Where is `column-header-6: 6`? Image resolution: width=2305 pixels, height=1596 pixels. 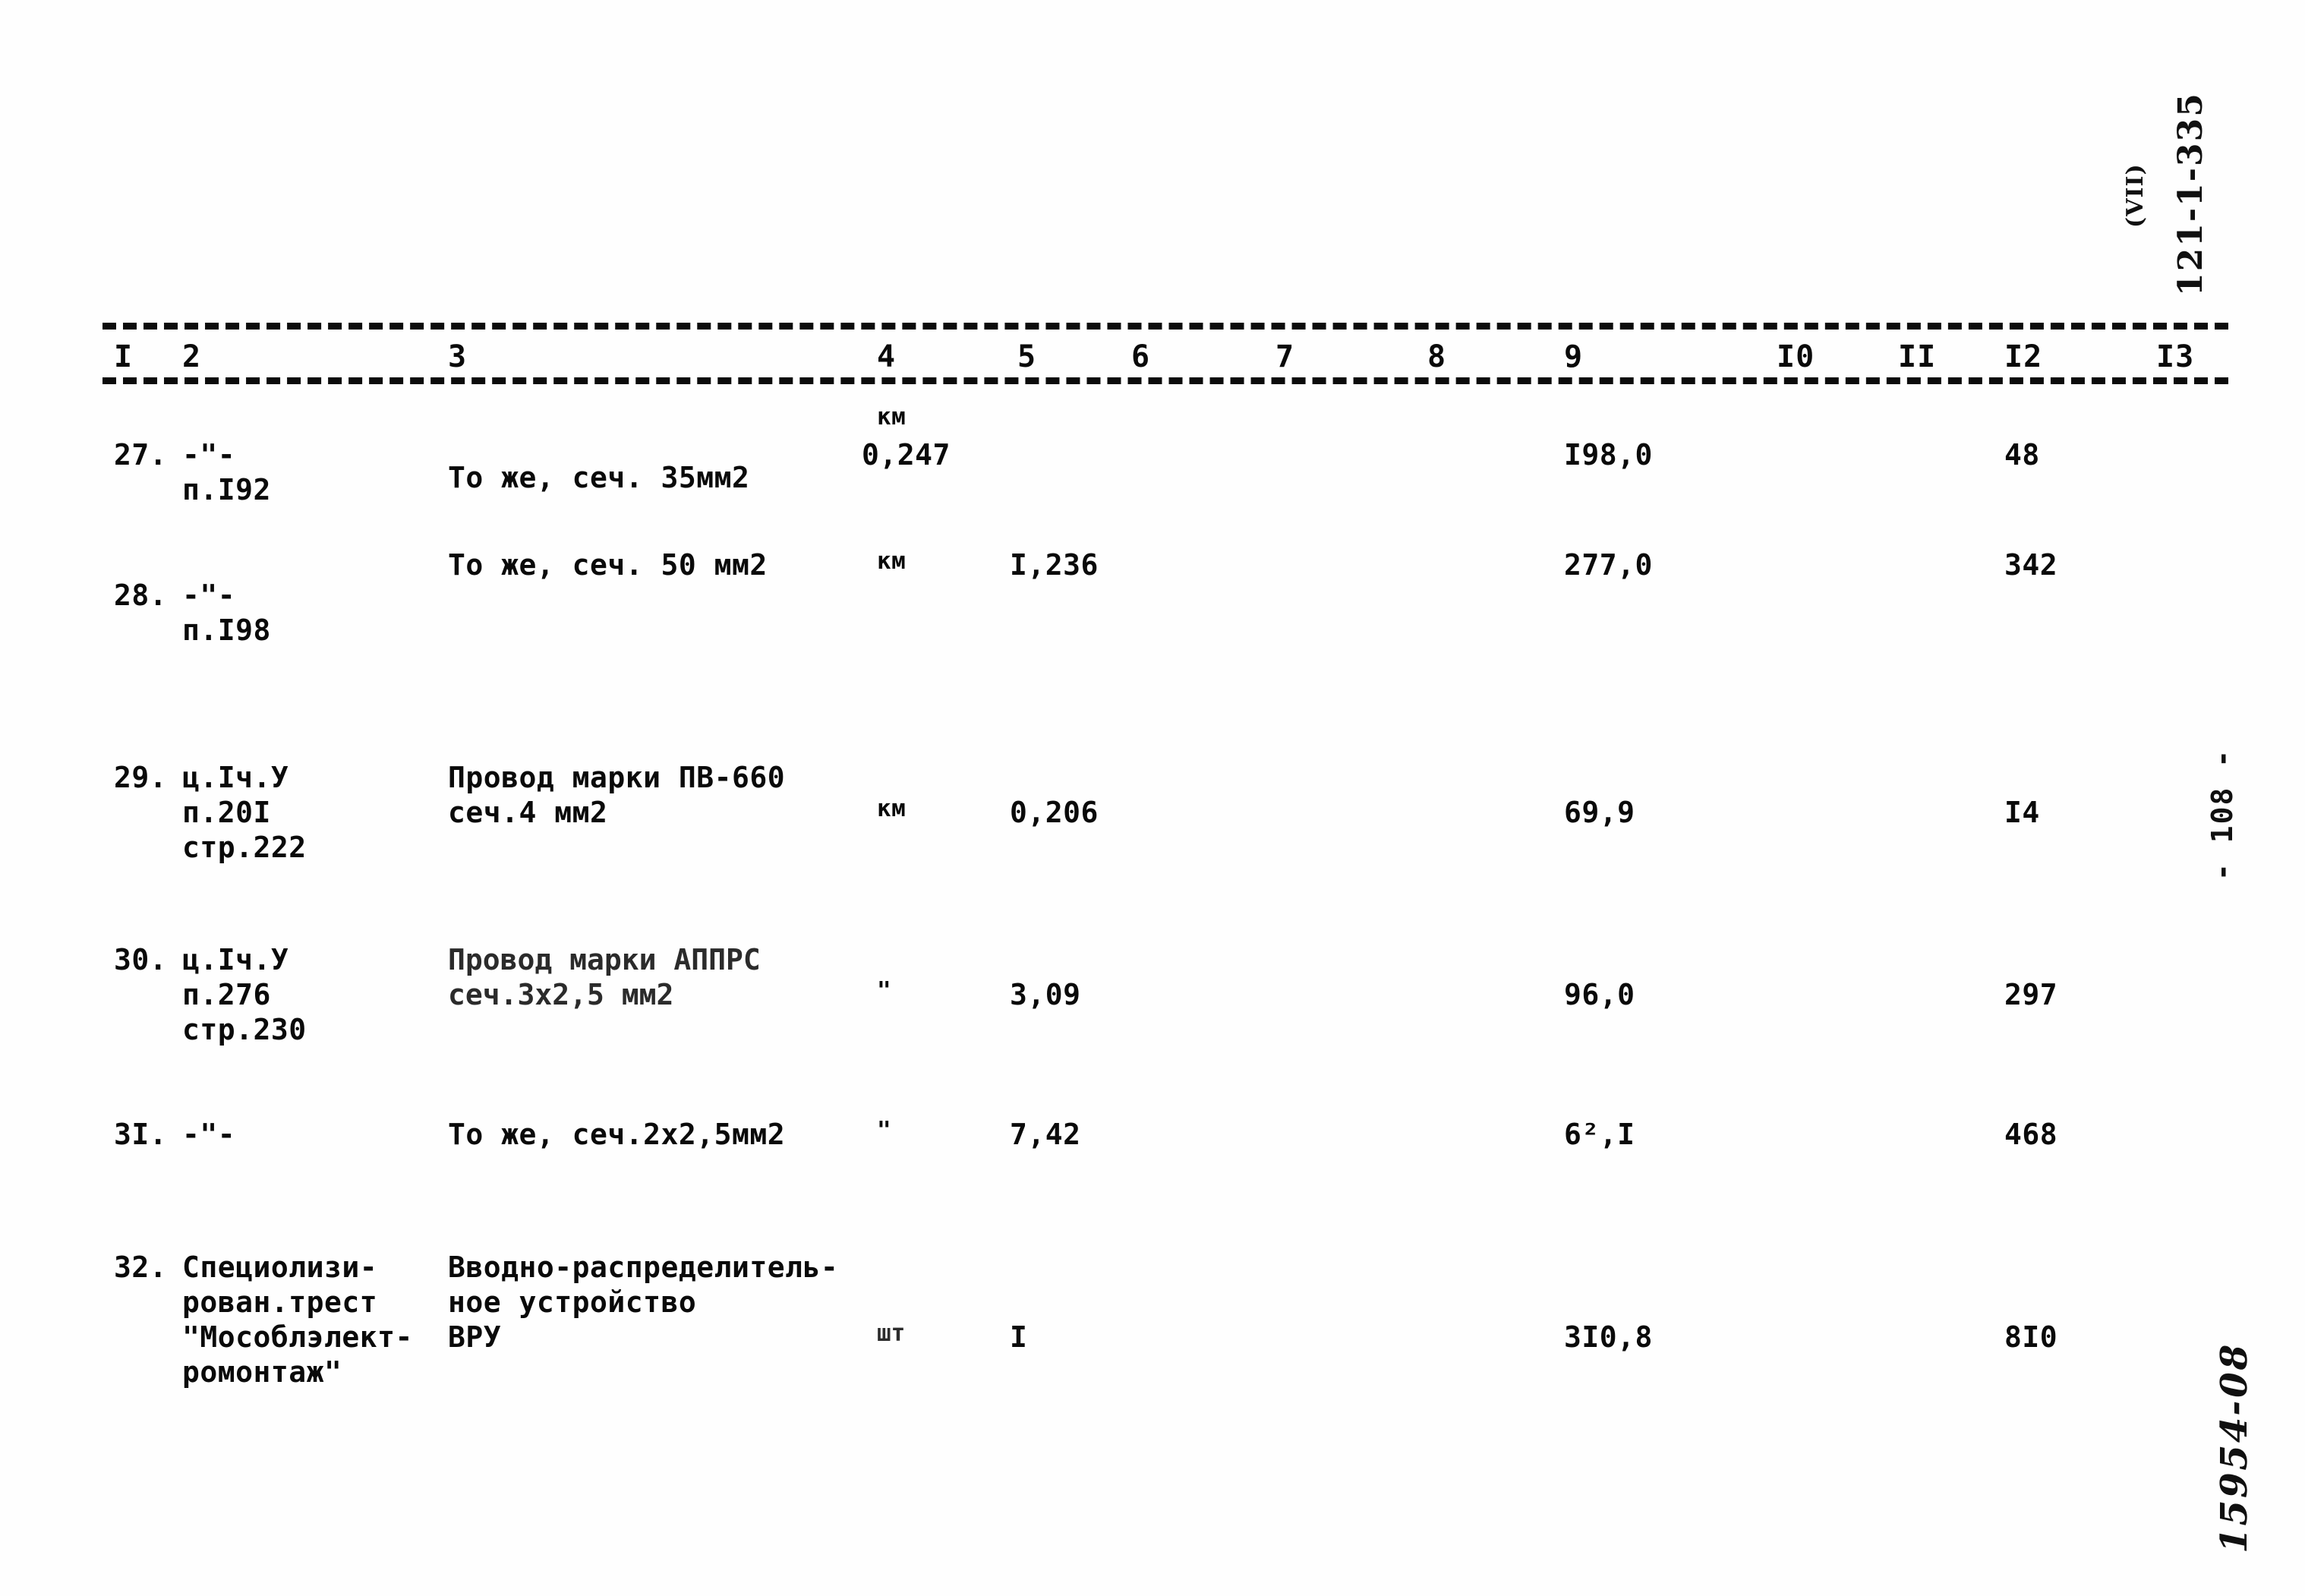 column-header-6: 6 is located at coordinates (1141, 356).